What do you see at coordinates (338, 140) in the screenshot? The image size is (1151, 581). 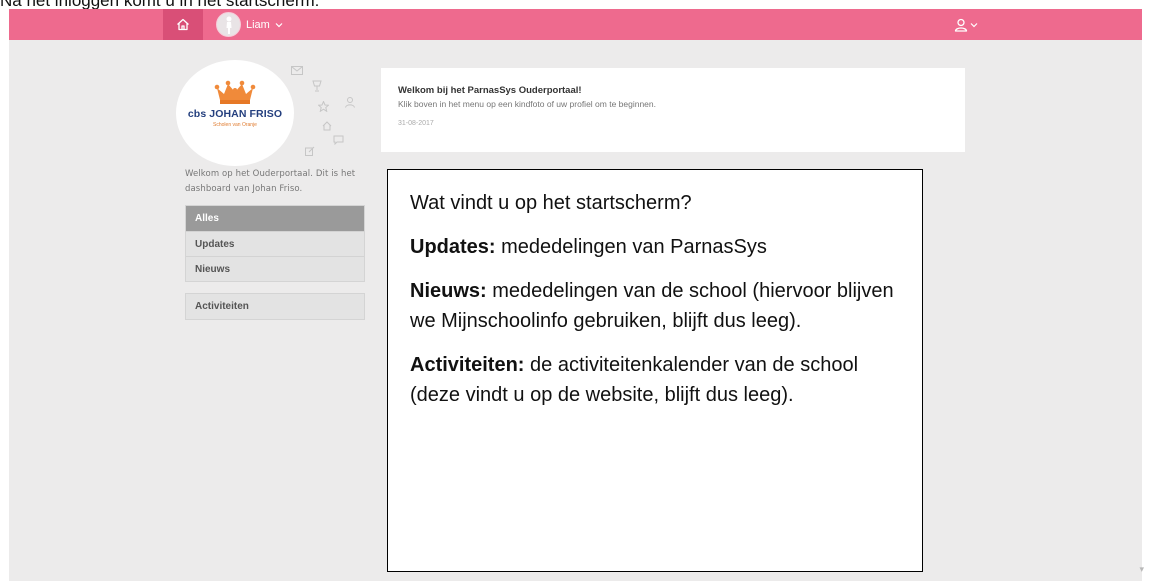 I see `chat-icon` at bounding box center [338, 140].